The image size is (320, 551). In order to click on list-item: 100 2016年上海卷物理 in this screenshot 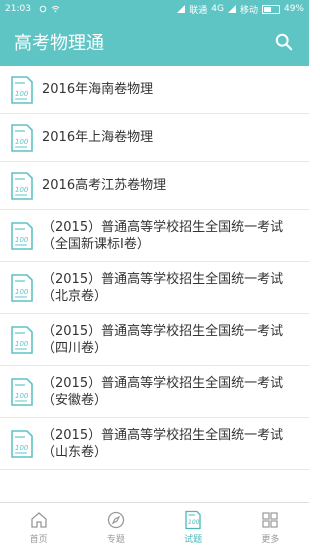, I will do `click(154, 138)`.